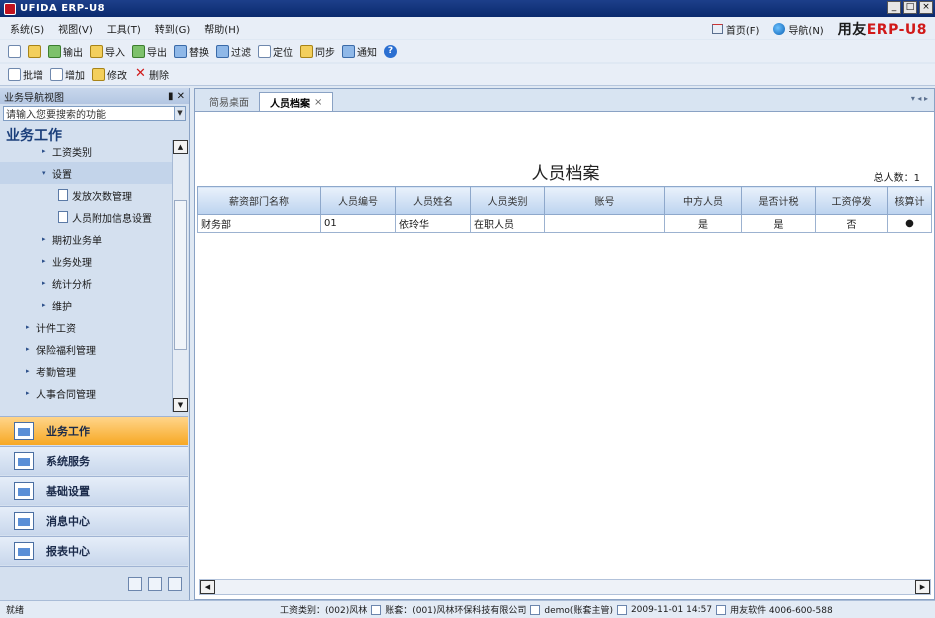  I want to click on tree-item: ▸ 保险福利管理, so click(86, 349).